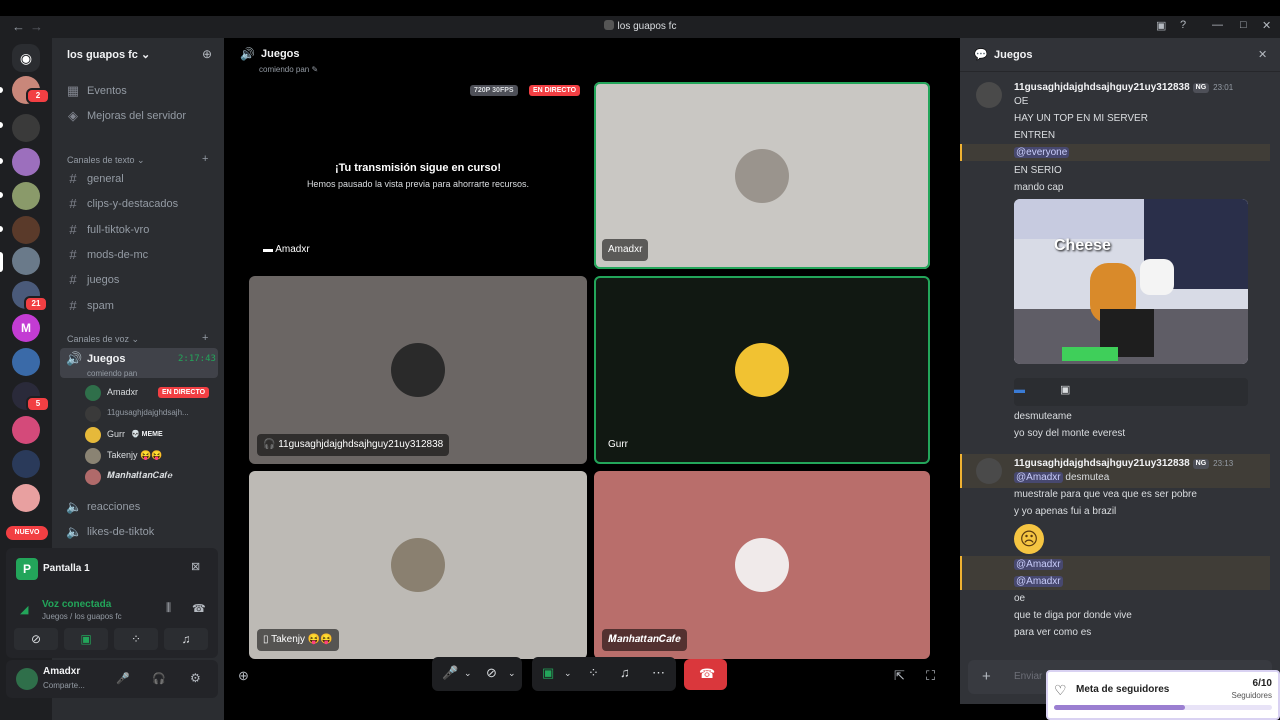  I want to click on more-icon: ⋯, so click(658, 673).